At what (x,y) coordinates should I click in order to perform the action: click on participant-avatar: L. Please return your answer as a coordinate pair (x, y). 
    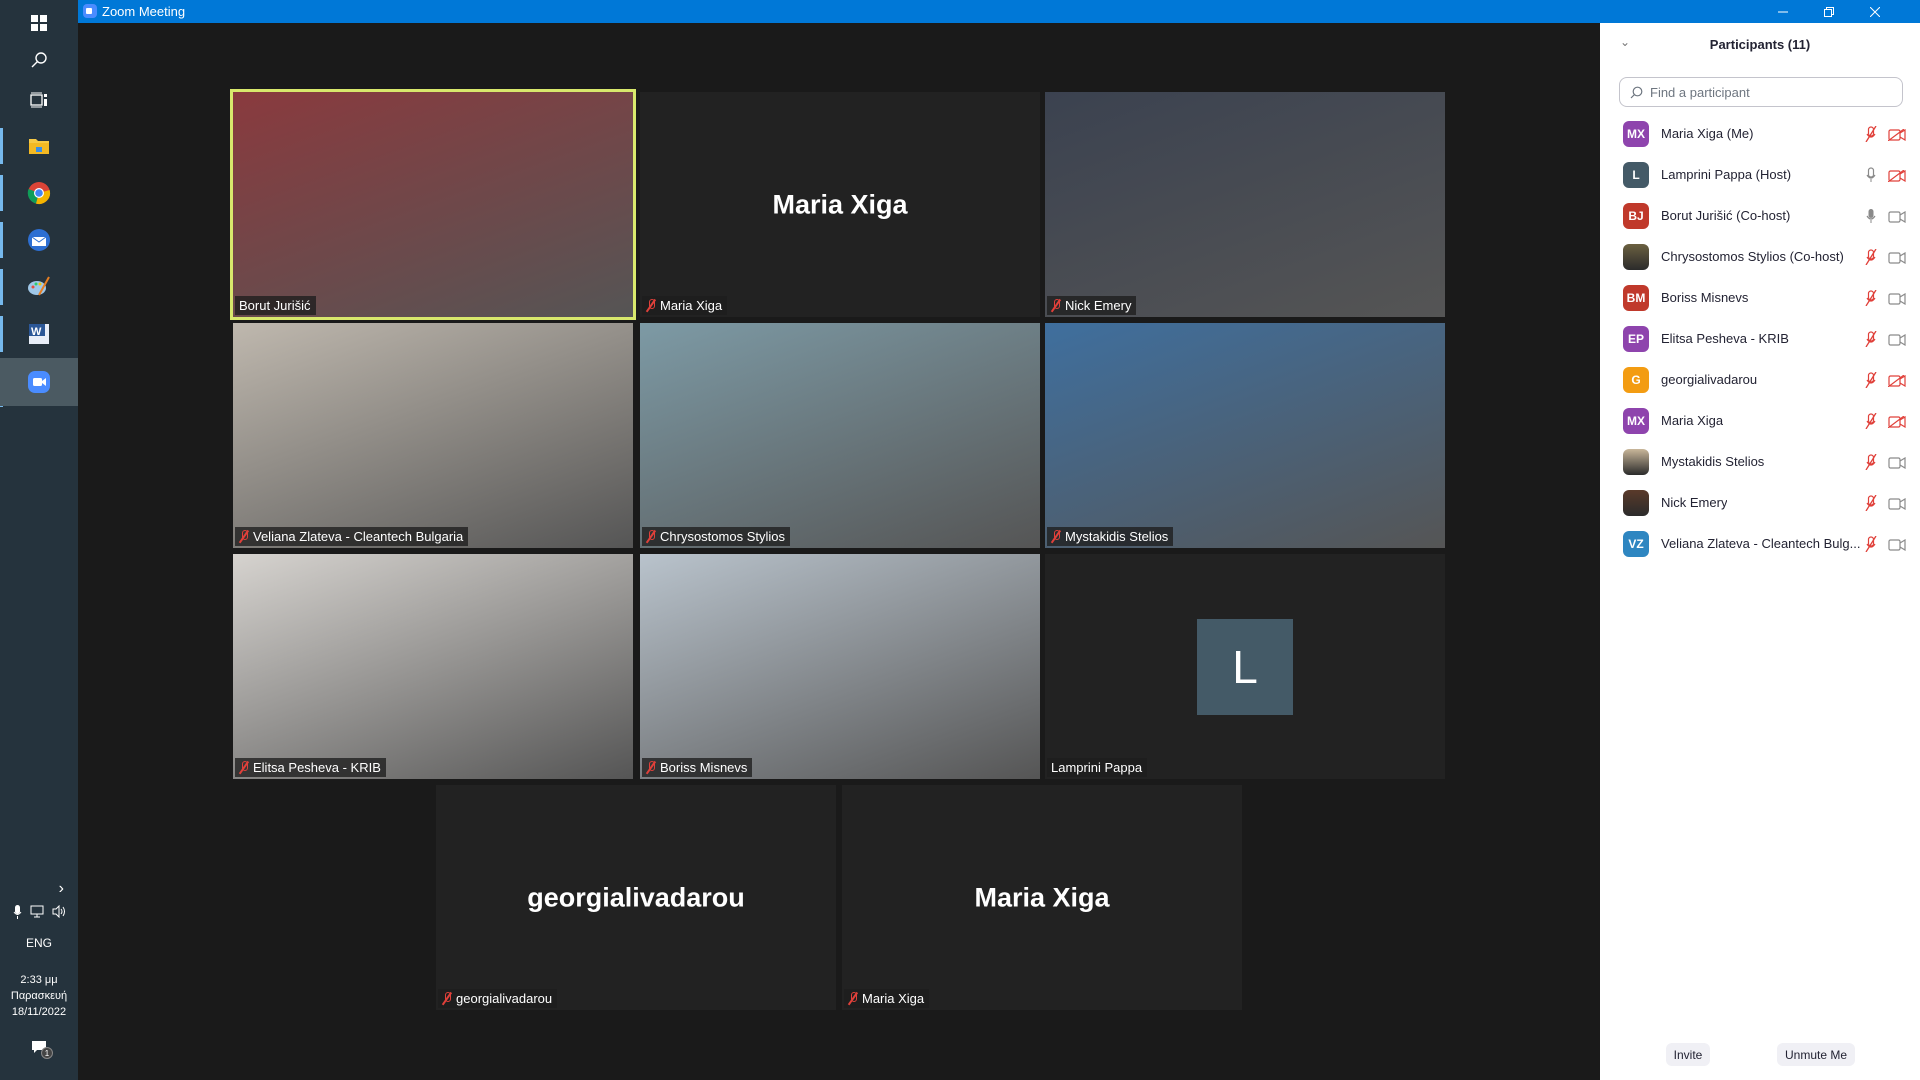
    Looking at the image, I should click on (1636, 174).